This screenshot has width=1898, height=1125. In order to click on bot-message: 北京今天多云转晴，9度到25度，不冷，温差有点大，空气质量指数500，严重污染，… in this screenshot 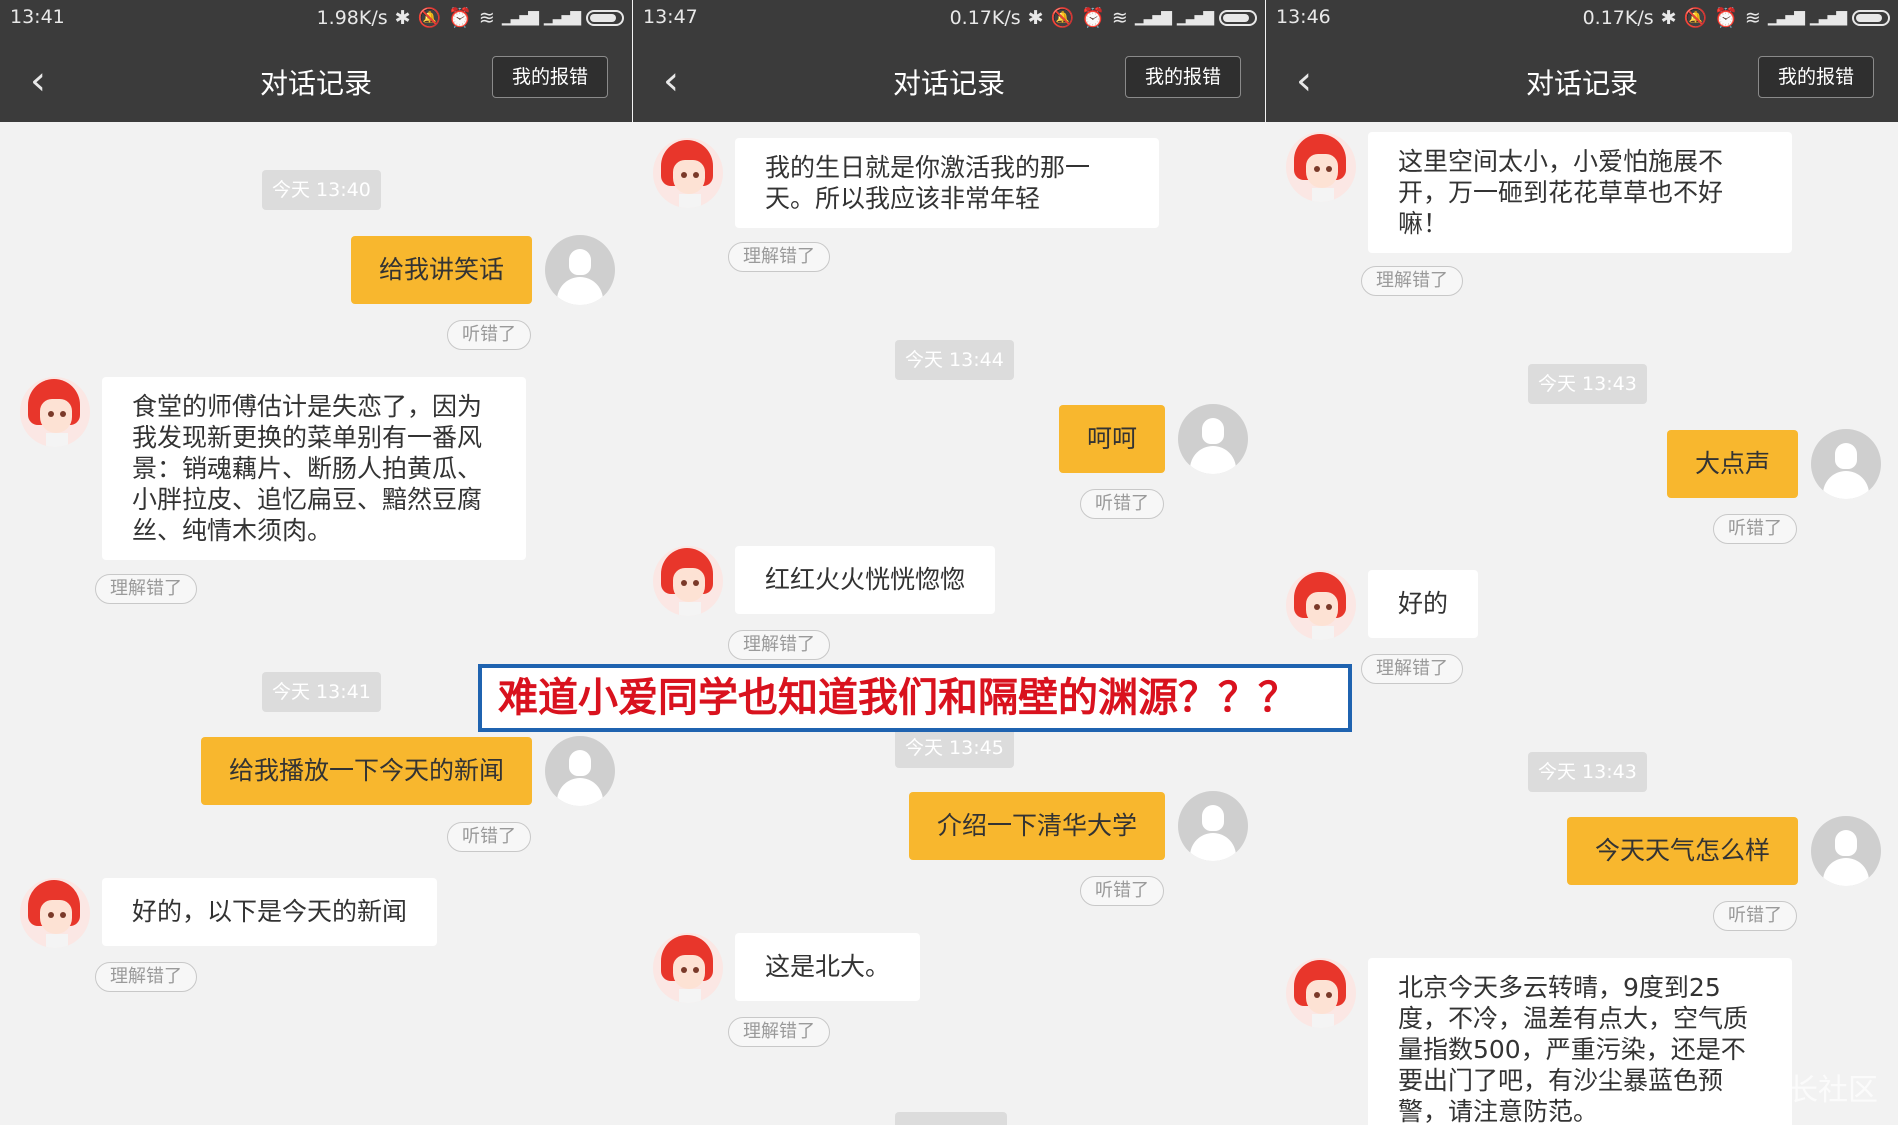, I will do `click(1580, 1041)`.